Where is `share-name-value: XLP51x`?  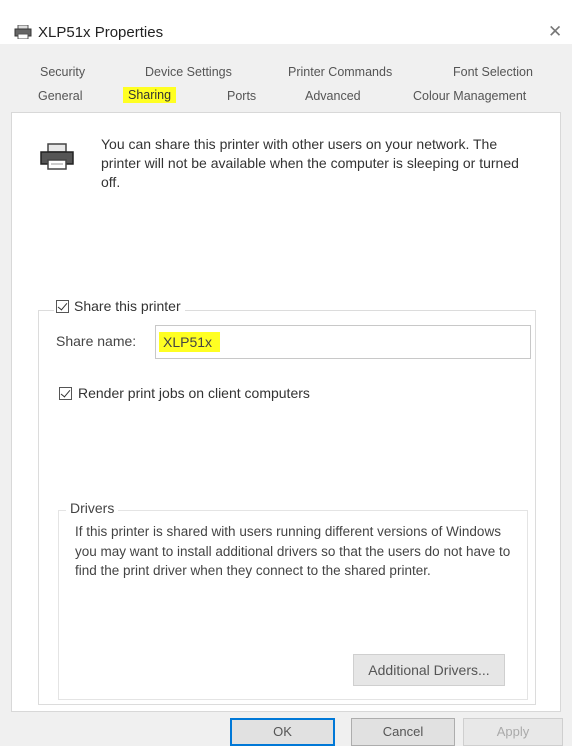 share-name-value: XLP51x is located at coordinates (190, 342).